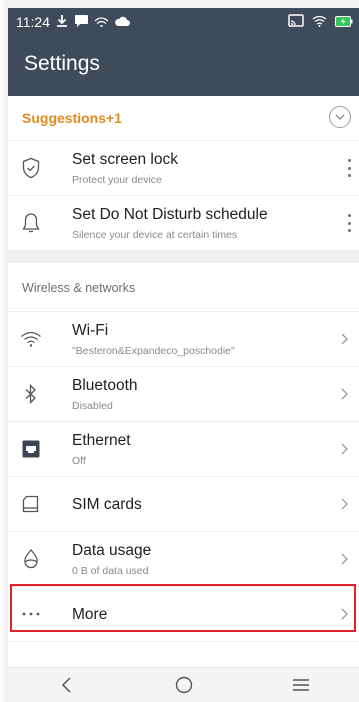 This screenshot has width=359, height=702. I want to click on row-title: Ethernet, so click(101, 440).